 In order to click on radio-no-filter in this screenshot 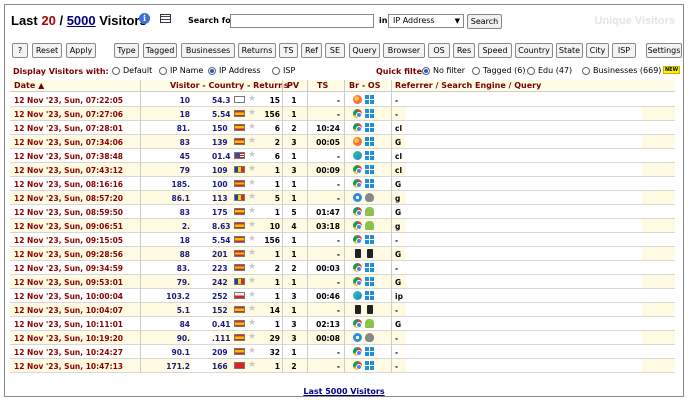, I will do `click(426, 71)`.